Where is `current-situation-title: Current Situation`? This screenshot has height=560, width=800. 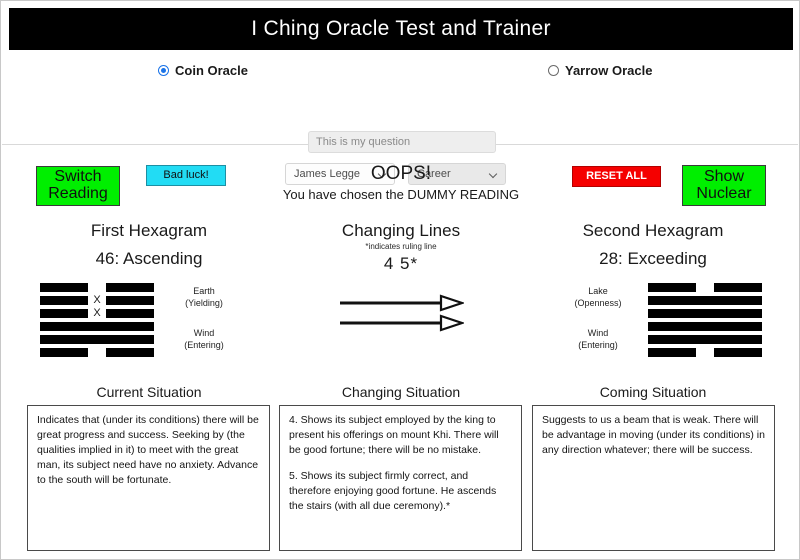
current-situation-title: Current Situation is located at coordinates (149, 392).